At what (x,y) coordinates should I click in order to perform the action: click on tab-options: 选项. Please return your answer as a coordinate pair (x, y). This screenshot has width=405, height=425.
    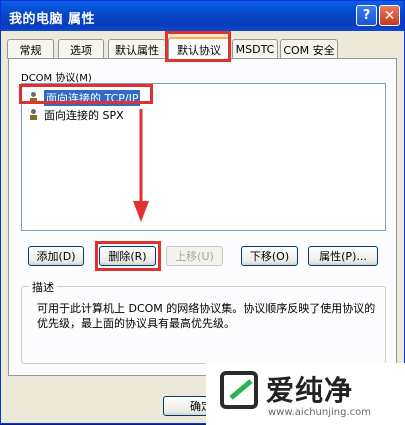
    Looking at the image, I should click on (81, 49).